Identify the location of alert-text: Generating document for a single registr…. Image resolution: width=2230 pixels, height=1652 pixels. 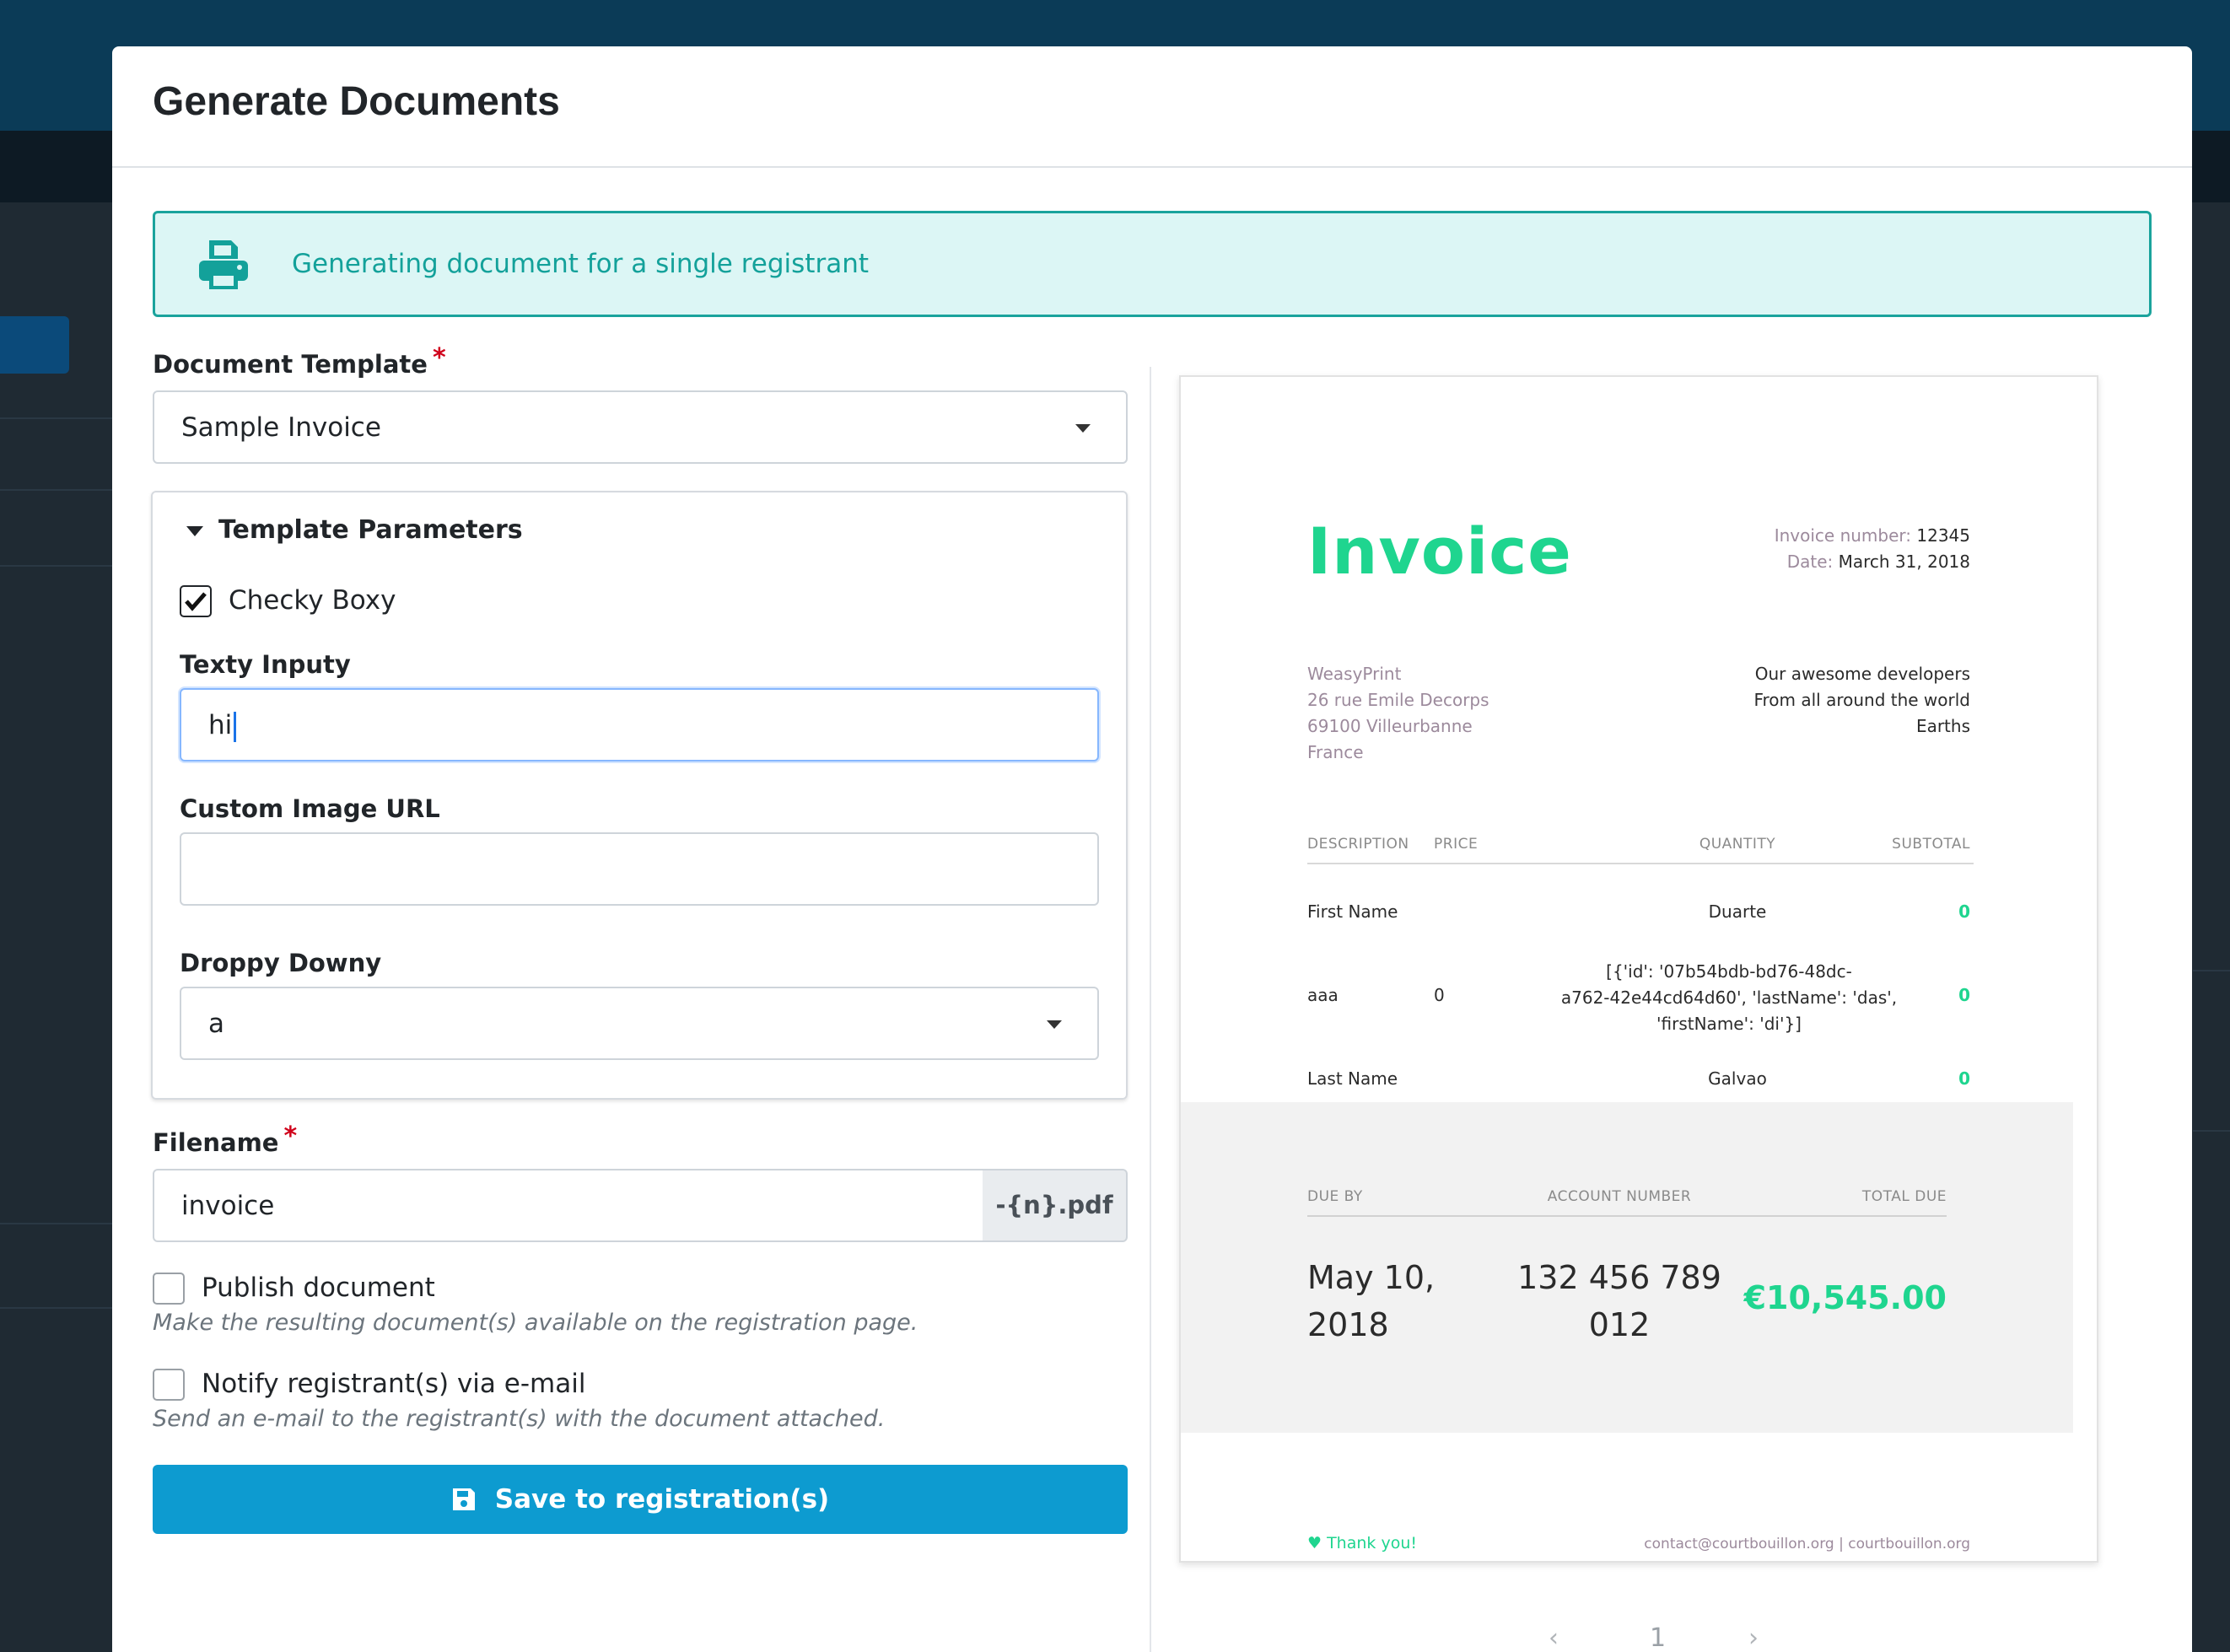
(580, 264).